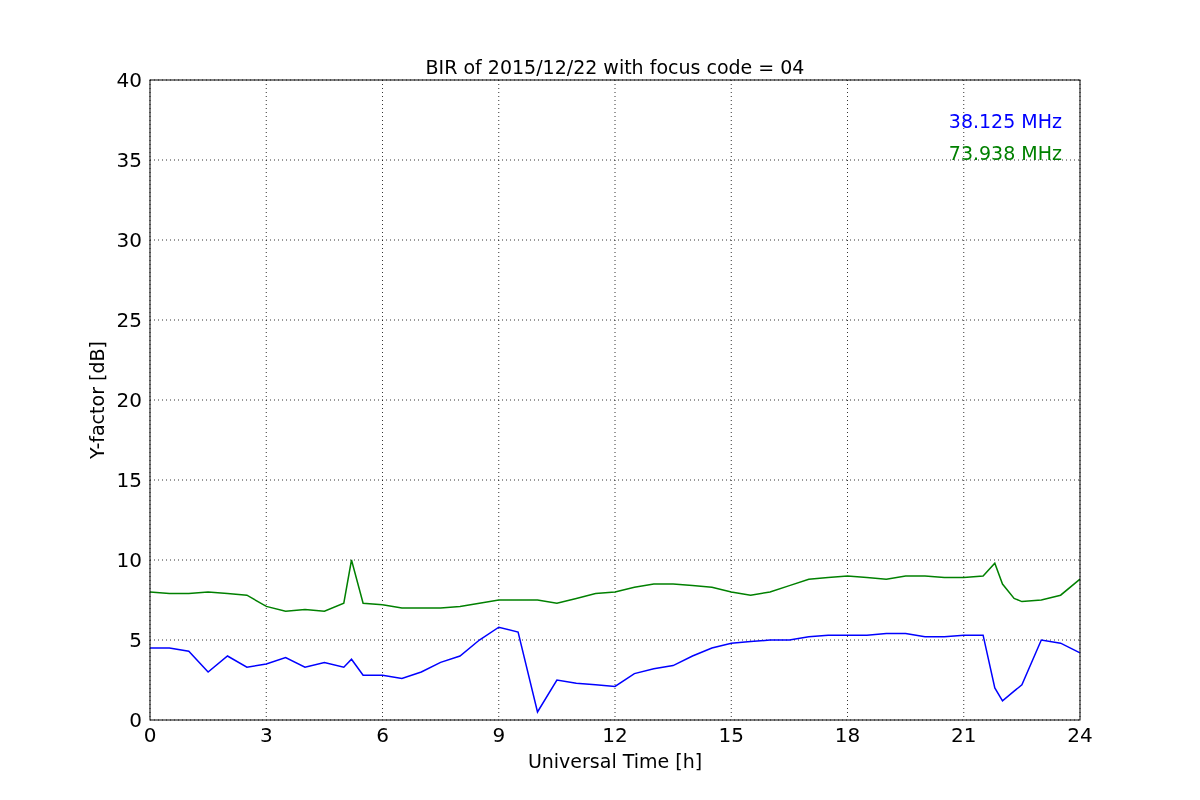  I want to click on y-tick-label: 0, so click(135, 720).